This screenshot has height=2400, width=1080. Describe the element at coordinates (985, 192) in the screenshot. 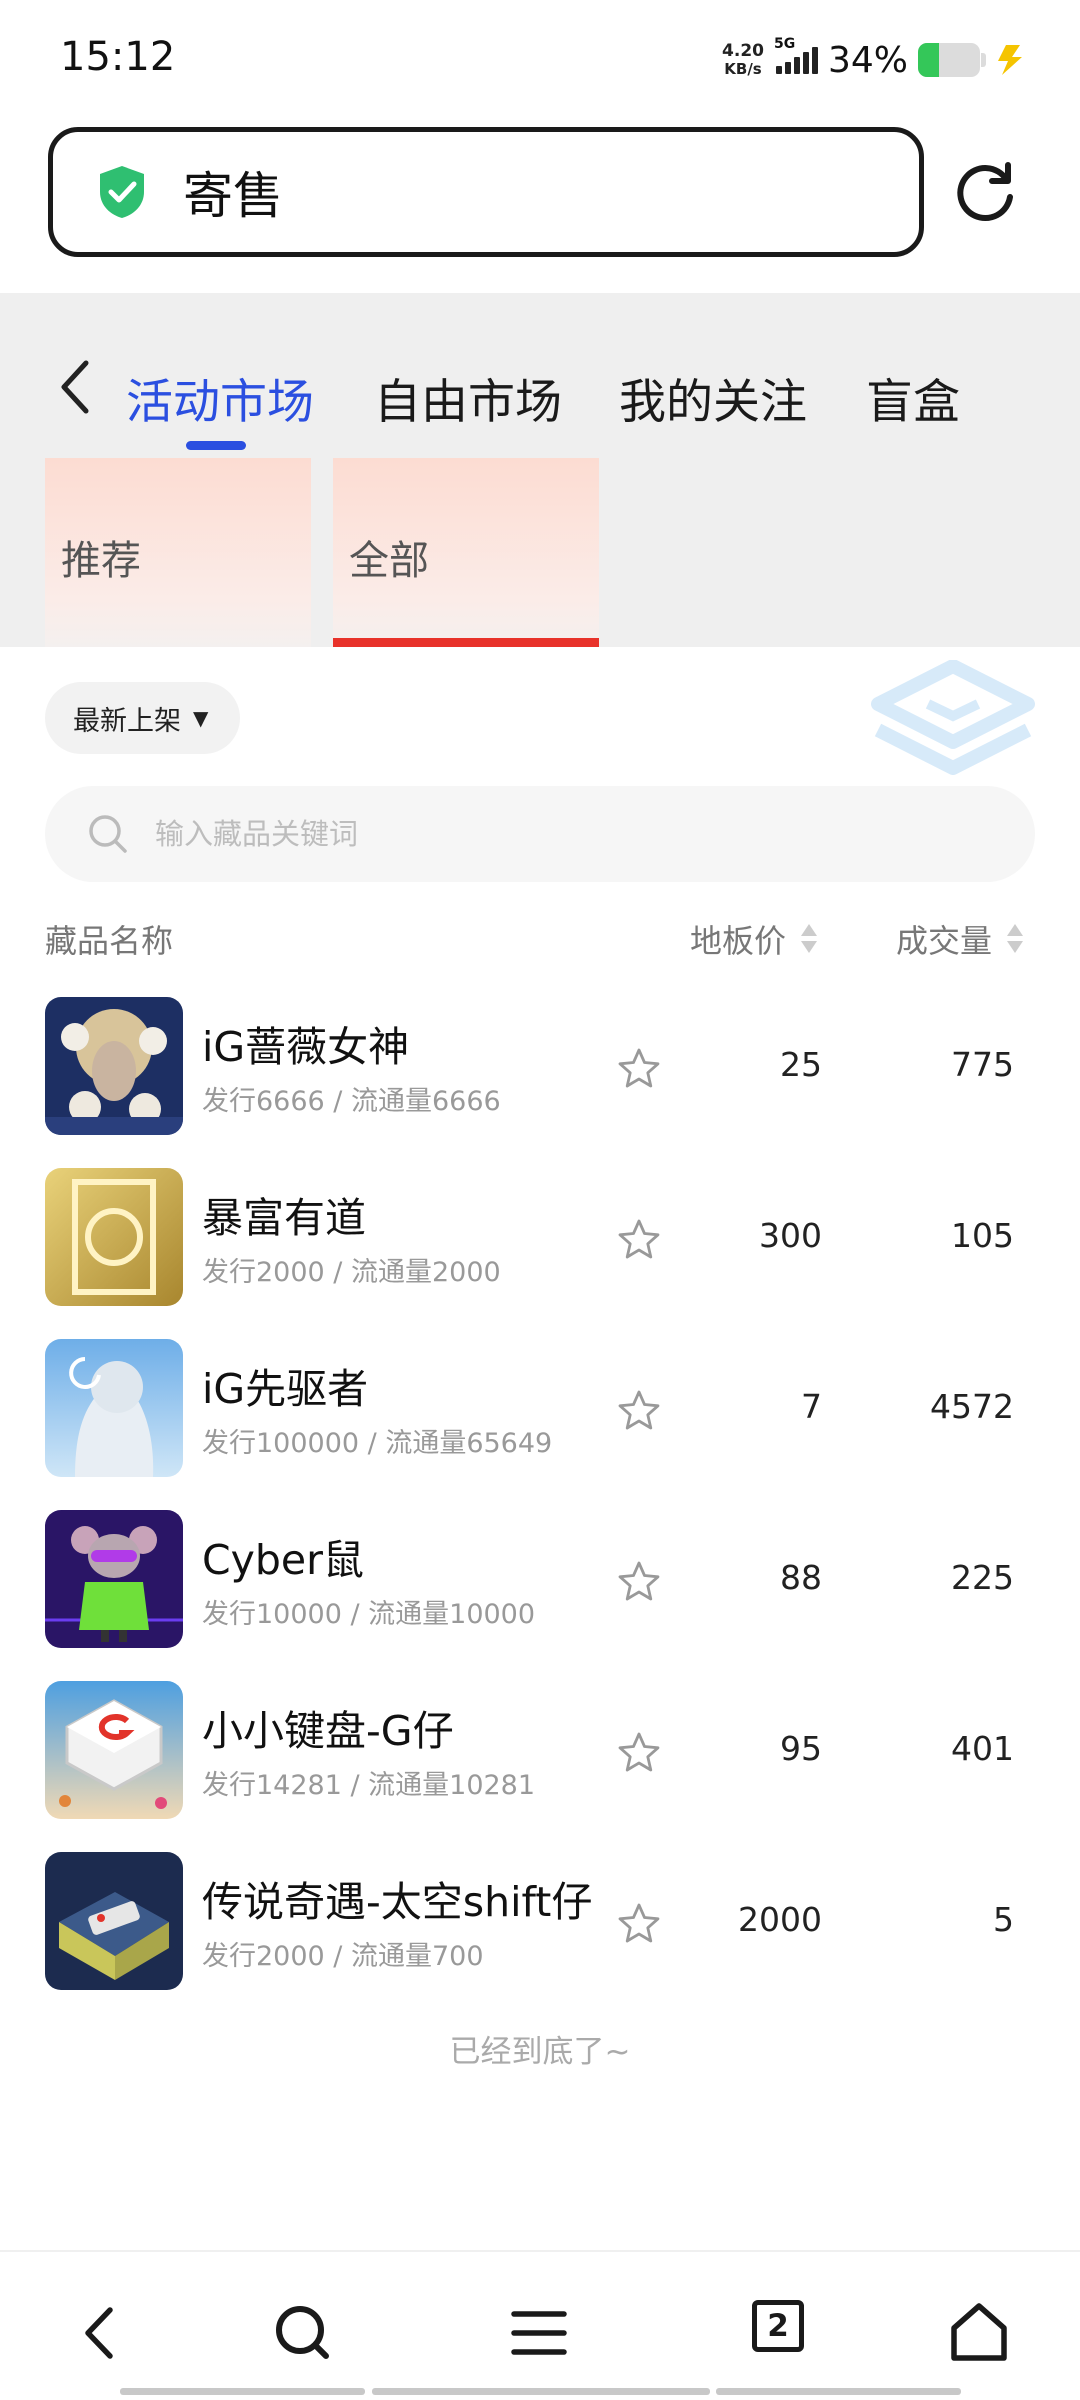

I see `reload-icon` at that location.